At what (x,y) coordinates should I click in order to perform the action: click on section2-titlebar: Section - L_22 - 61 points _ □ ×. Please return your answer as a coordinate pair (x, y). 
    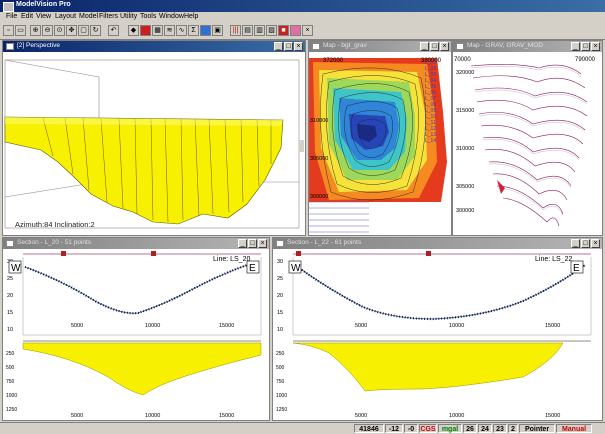
    Looking at the image, I should click on (437, 243).